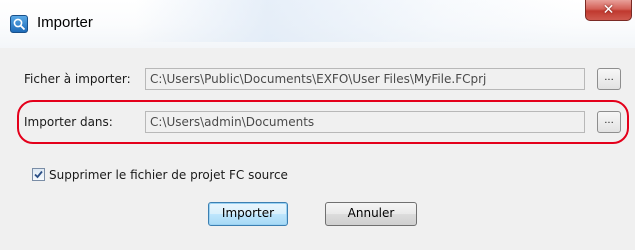 This screenshot has width=635, height=250. What do you see at coordinates (168, 175) in the screenshot?
I see `delete-source-label: Supprimer le fichier de projet FC source` at bounding box center [168, 175].